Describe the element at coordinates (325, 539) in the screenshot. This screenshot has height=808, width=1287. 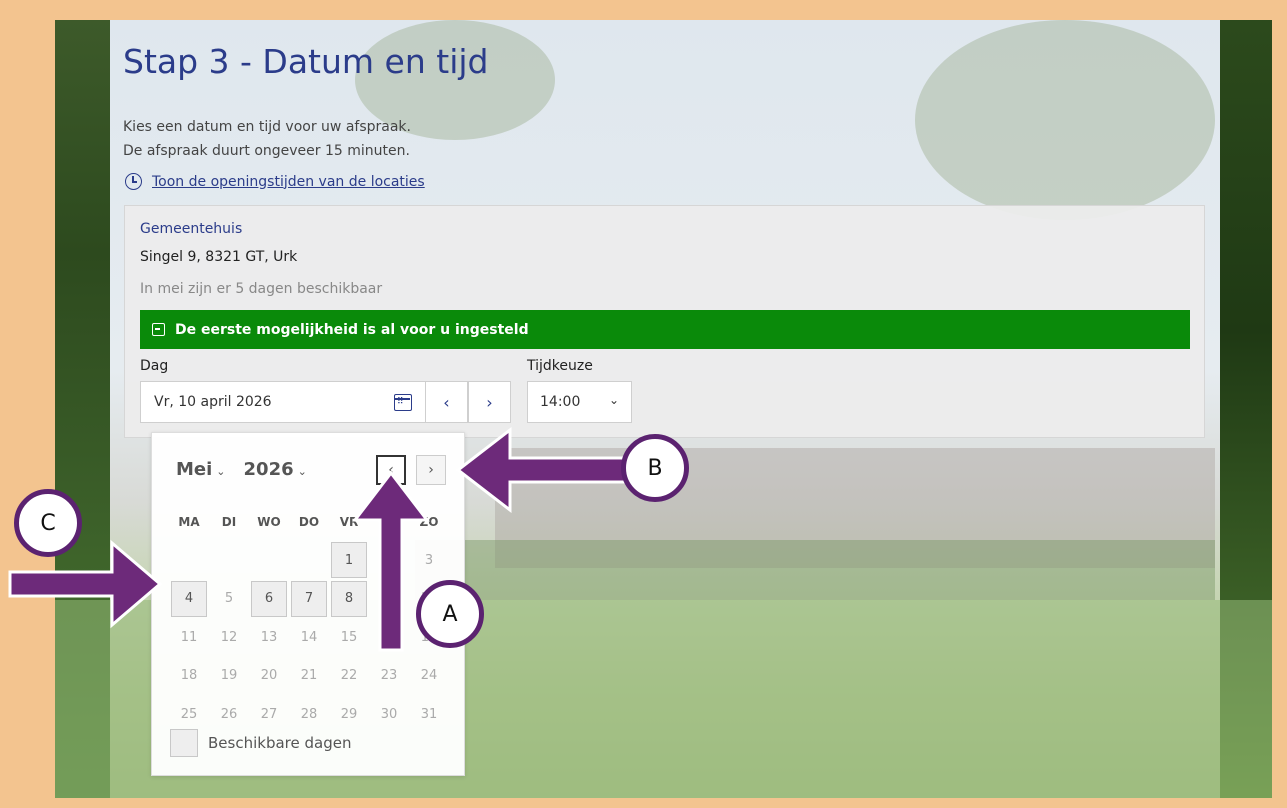
I see `annotation-arrows` at that location.